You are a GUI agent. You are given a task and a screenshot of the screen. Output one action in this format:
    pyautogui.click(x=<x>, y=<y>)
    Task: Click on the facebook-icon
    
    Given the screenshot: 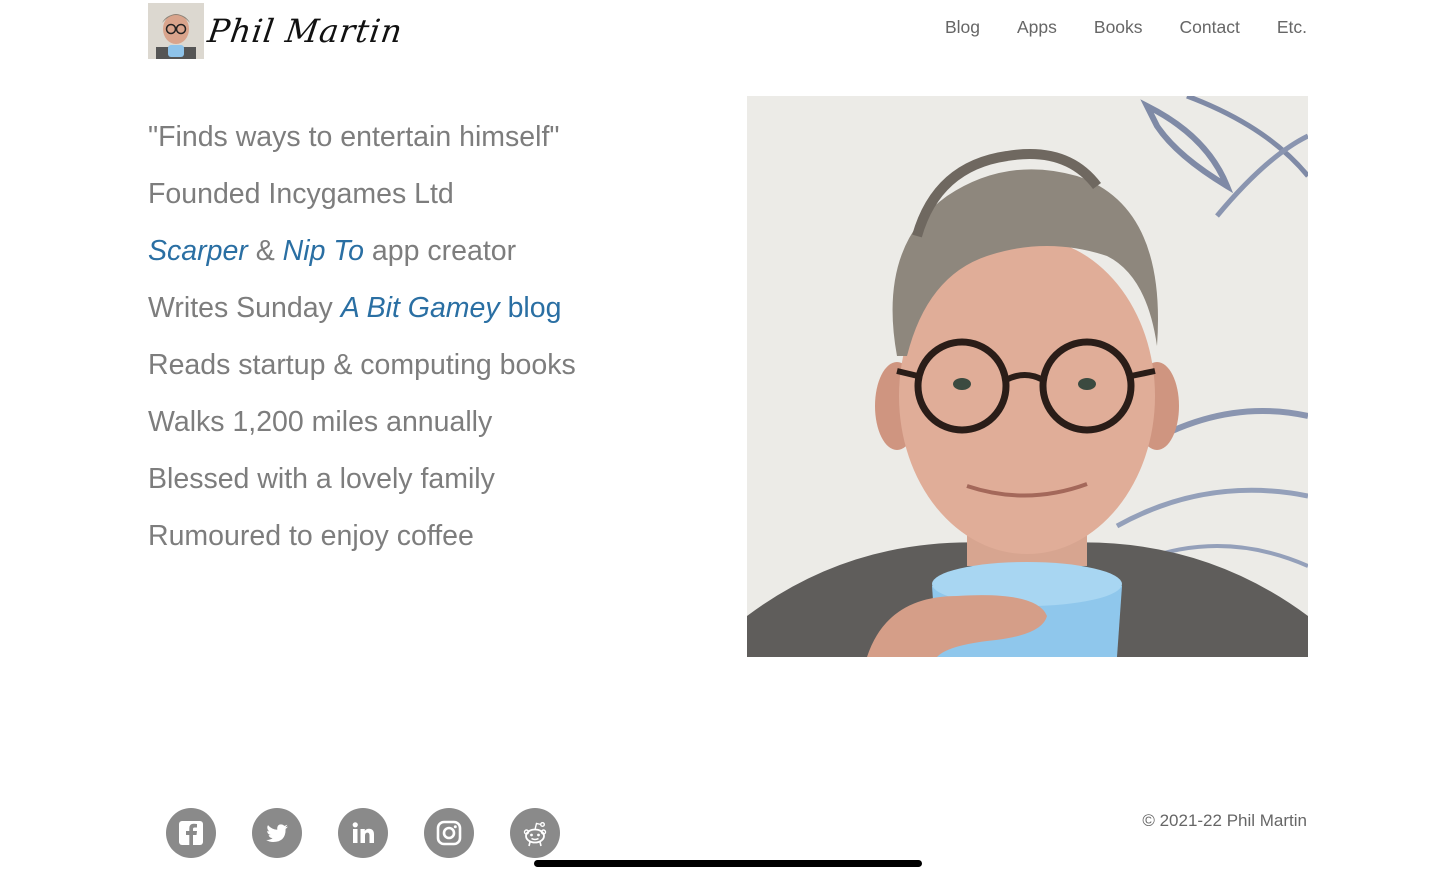 What is the action you would take?
    pyautogui.click(x=191, y=833)
    